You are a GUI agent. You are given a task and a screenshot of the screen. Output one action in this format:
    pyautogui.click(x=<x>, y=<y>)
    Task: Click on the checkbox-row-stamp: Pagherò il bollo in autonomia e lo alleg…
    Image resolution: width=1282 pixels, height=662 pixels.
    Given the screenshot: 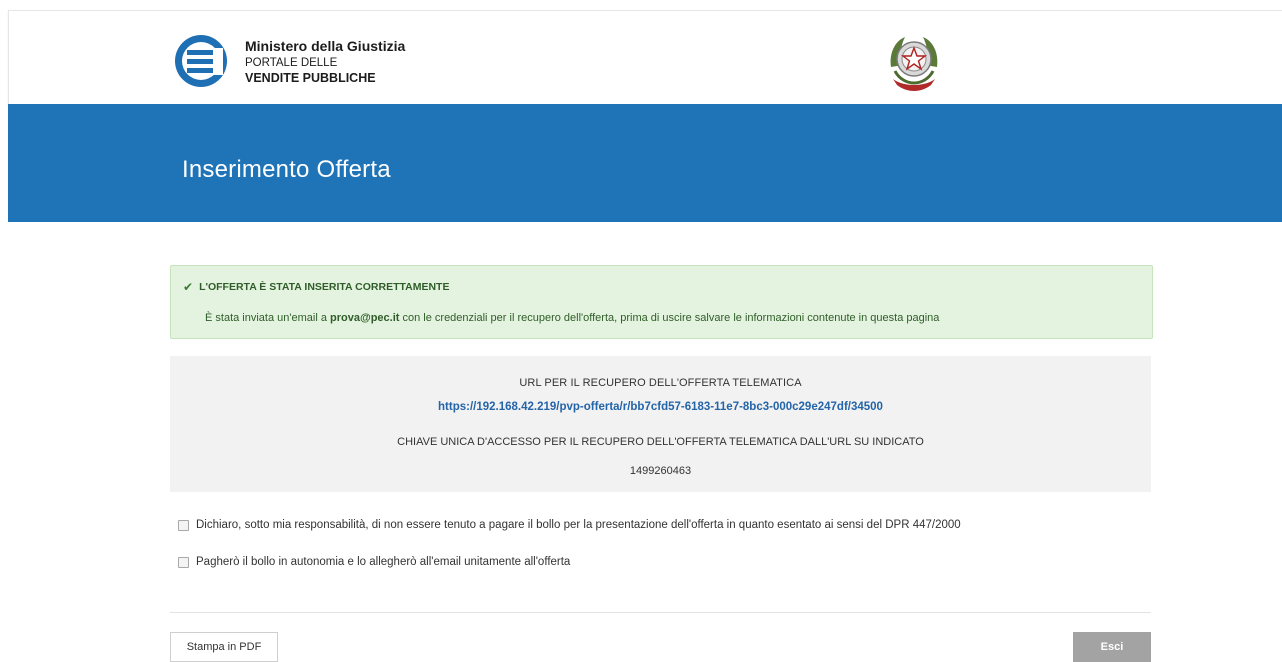 What is the action you would take?
    pyautogui.click(x=374, y=562)
    